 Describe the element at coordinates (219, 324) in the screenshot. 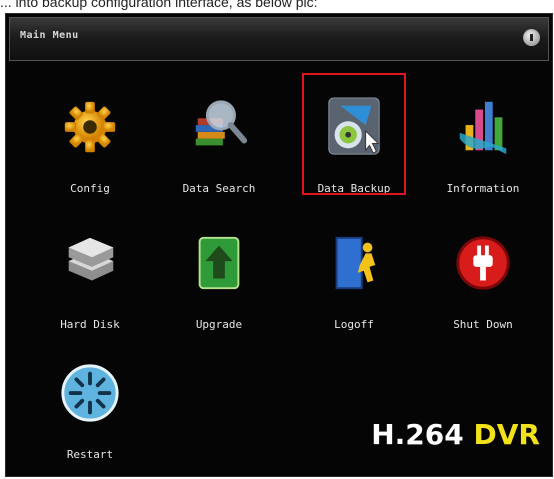

I see `menu-item-label: Upgrade` at that location.